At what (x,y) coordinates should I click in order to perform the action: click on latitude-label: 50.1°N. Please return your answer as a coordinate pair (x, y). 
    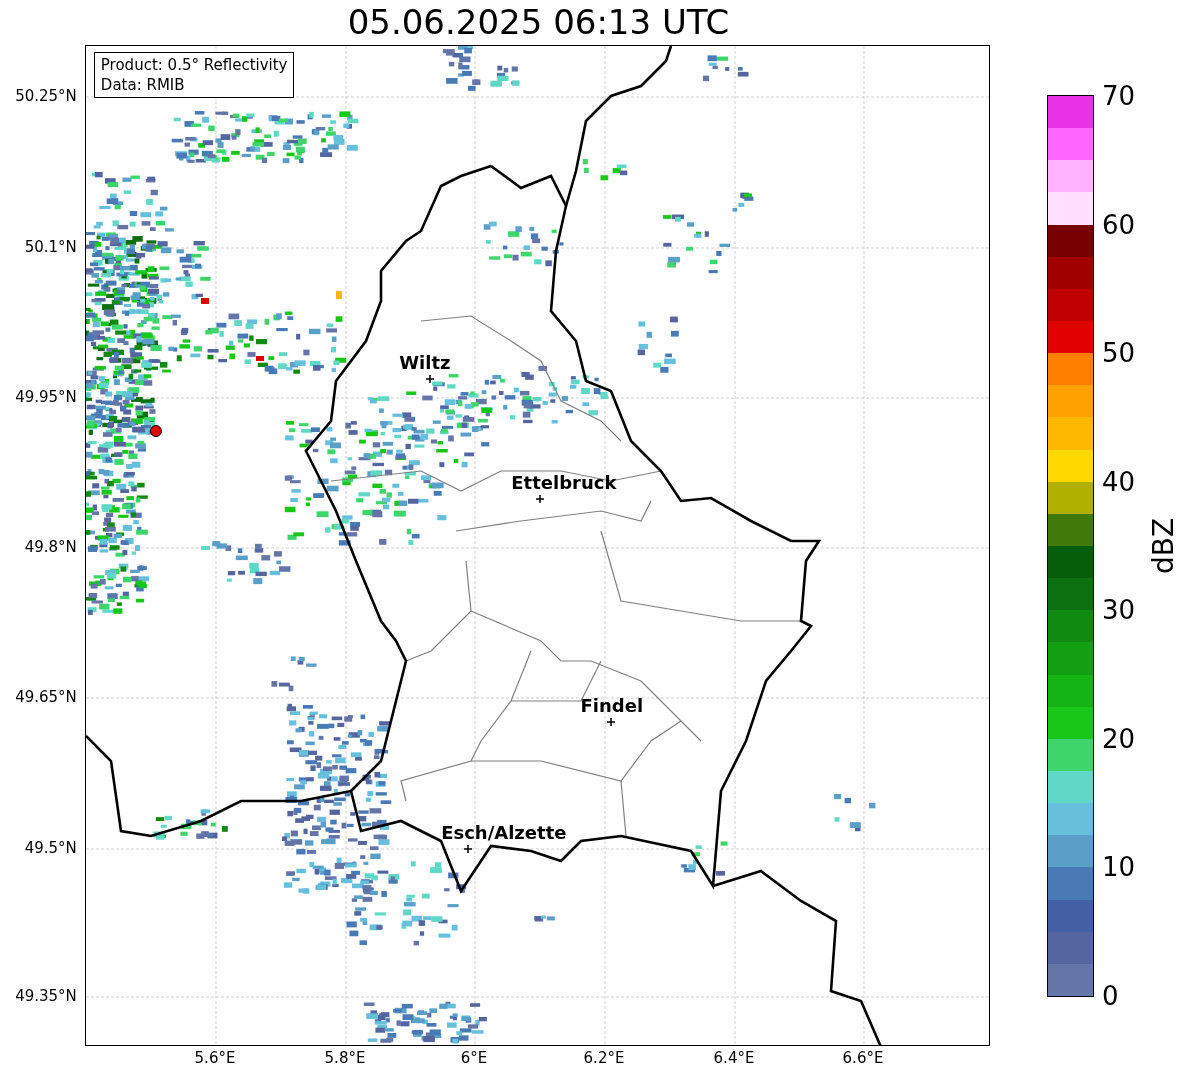
    Looking at the image, I should click on (50, 247).